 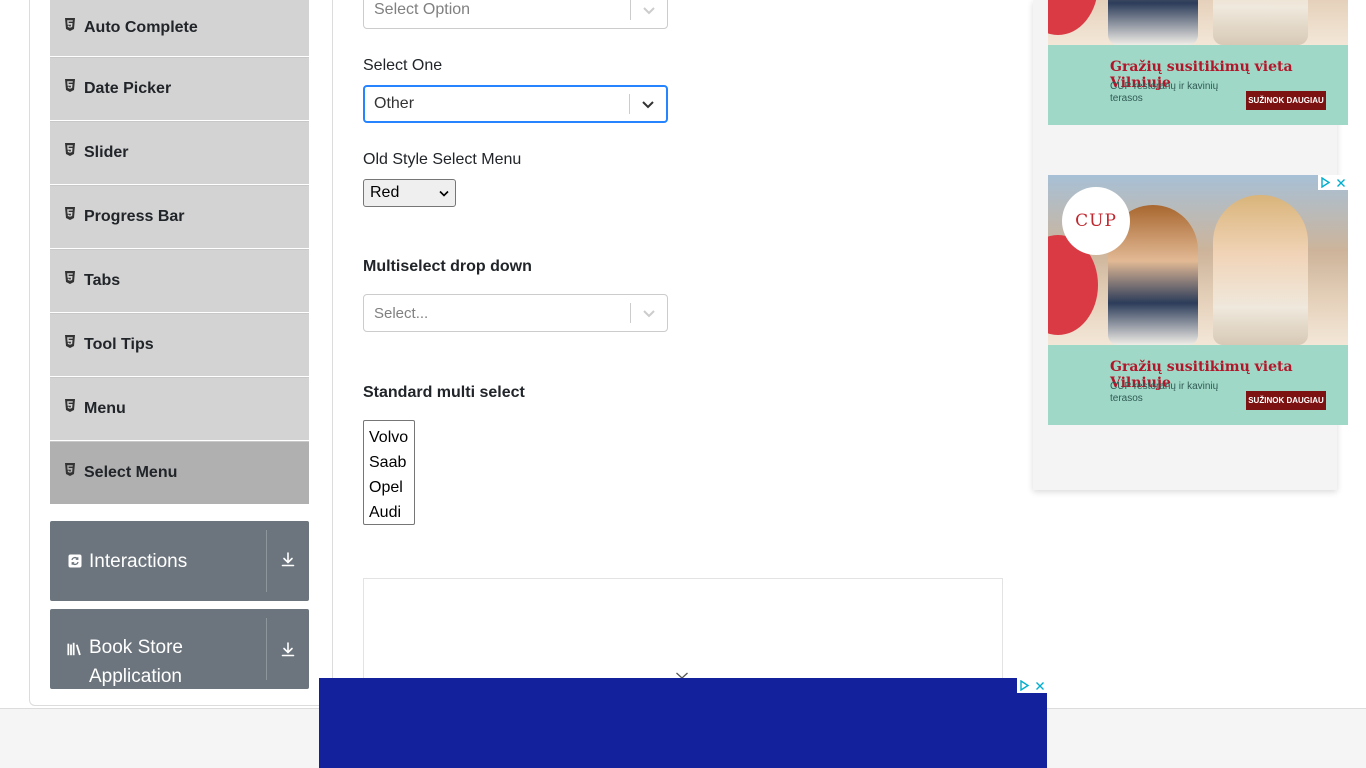 What do you see at coordinates (444, 392) in the screenshot?
I see `standard-multi-select-label: Standard multi select` at bounding box center [444, 392].